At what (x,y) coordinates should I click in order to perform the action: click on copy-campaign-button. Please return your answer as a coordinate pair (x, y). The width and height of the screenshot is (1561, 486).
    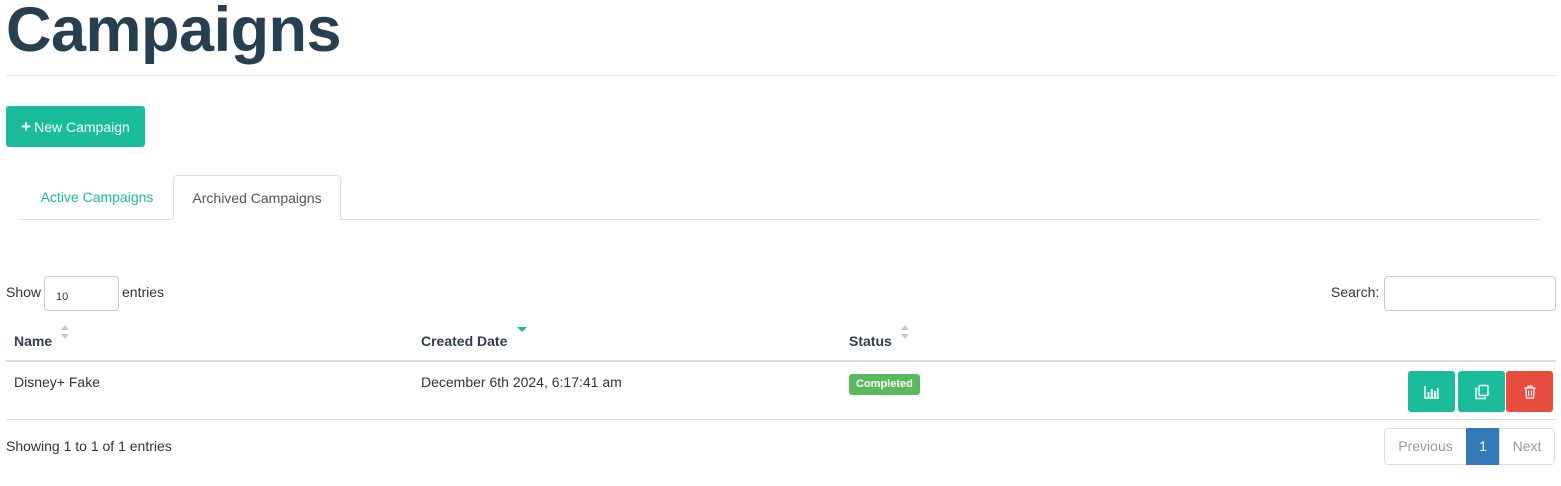
    Looking at the image, I should click on (1481, 391).